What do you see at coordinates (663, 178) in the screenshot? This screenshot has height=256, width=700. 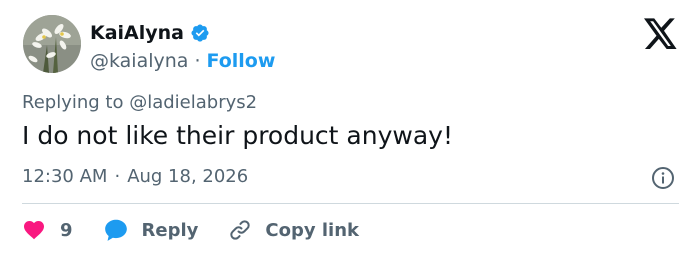 I see `info-icon` at bounding box center [663, 178].